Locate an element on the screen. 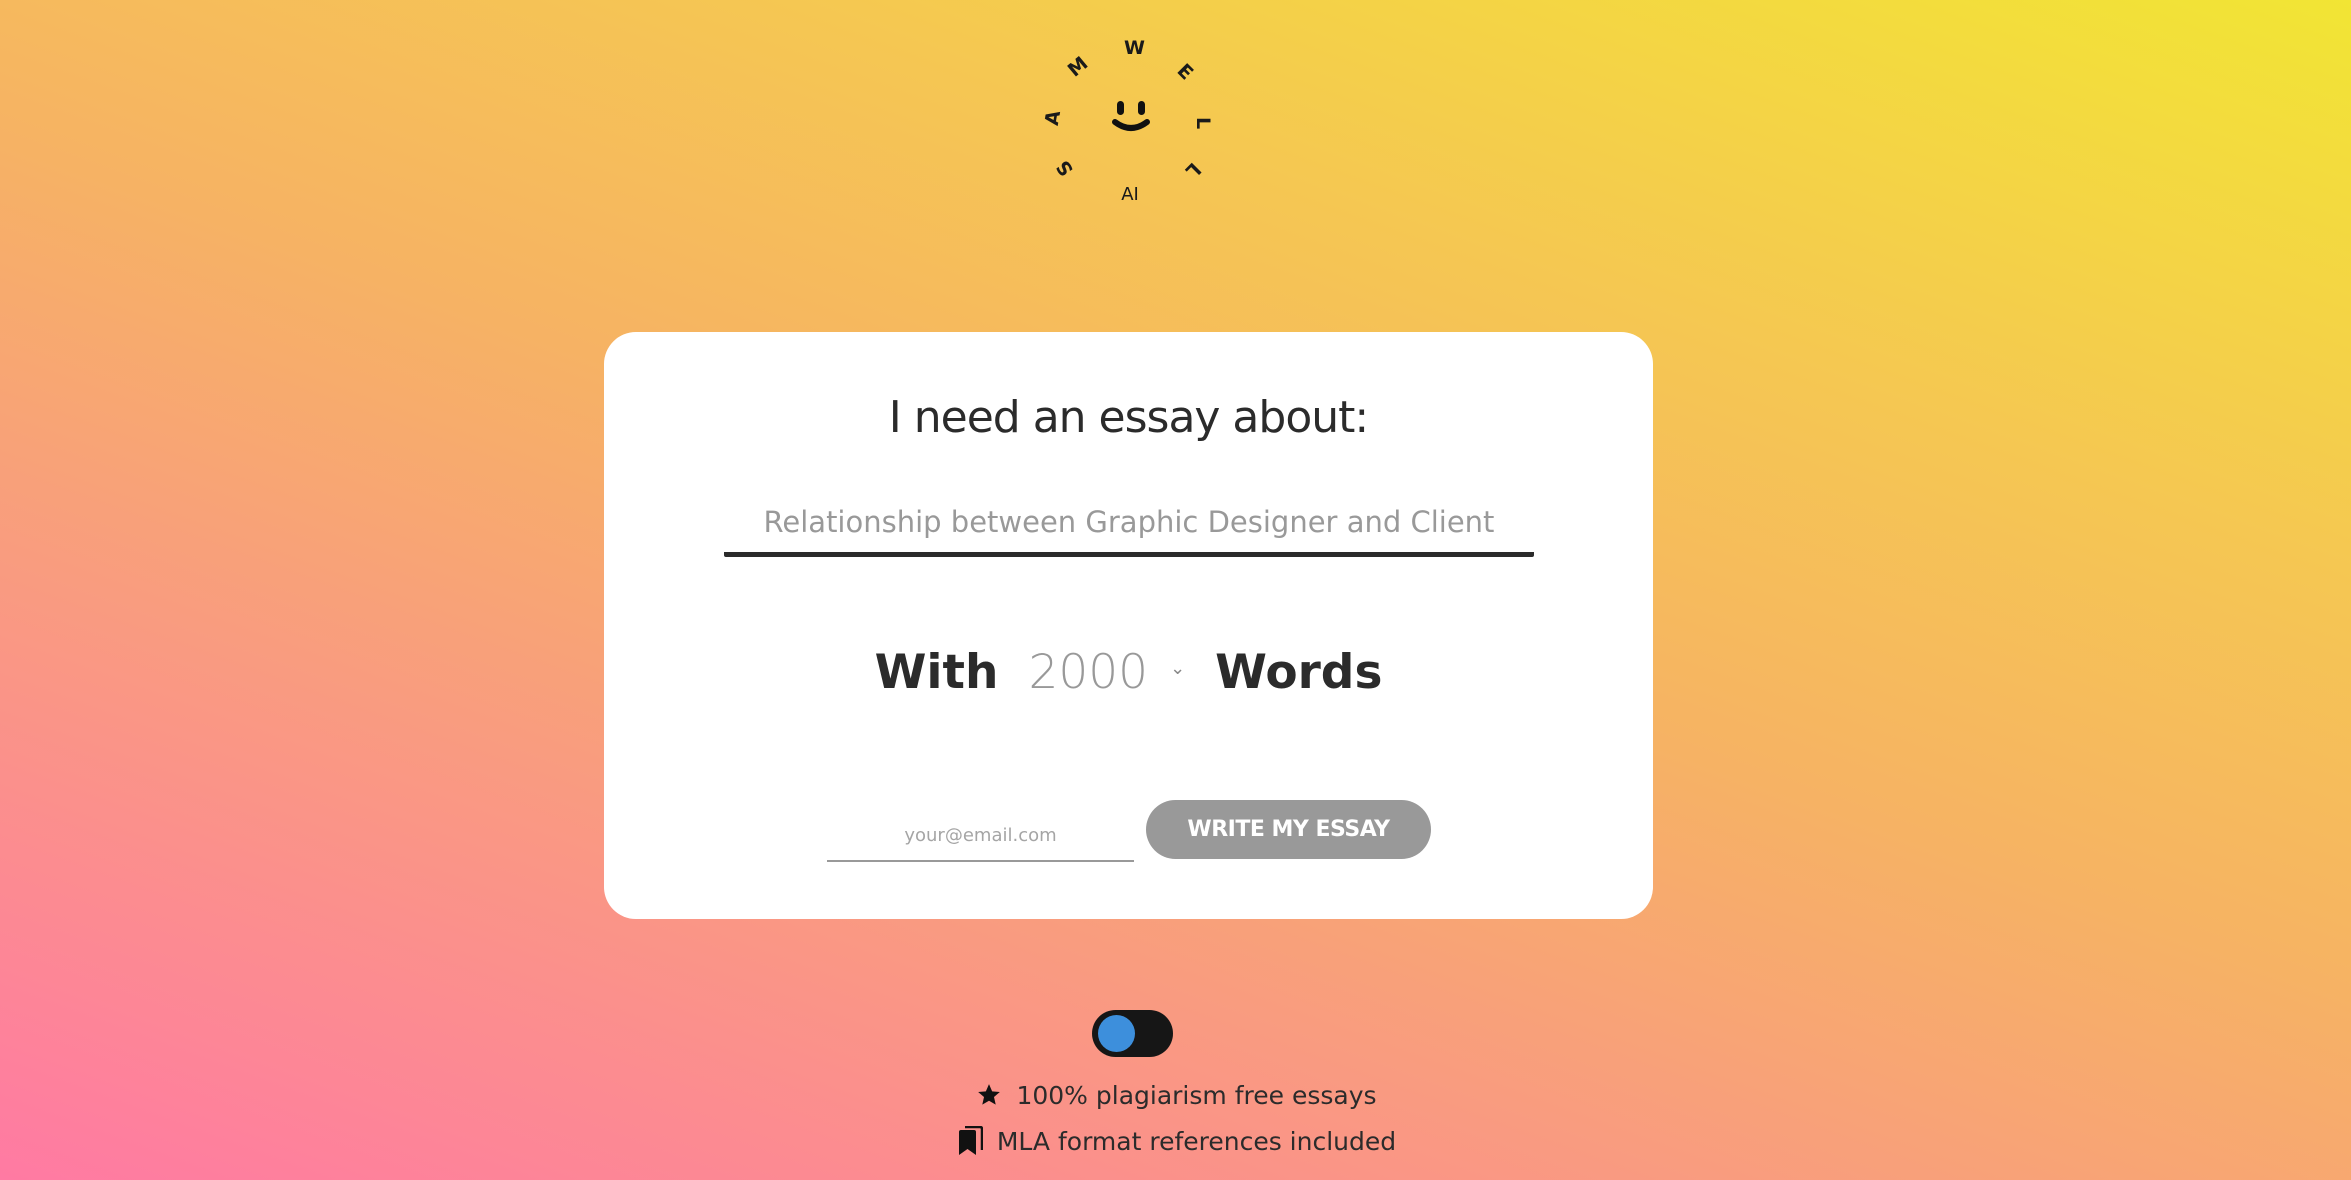 The height and width of the screenshot is (1180, 2351). logo-ai-label: AI is located at coordinates (1130, 194).